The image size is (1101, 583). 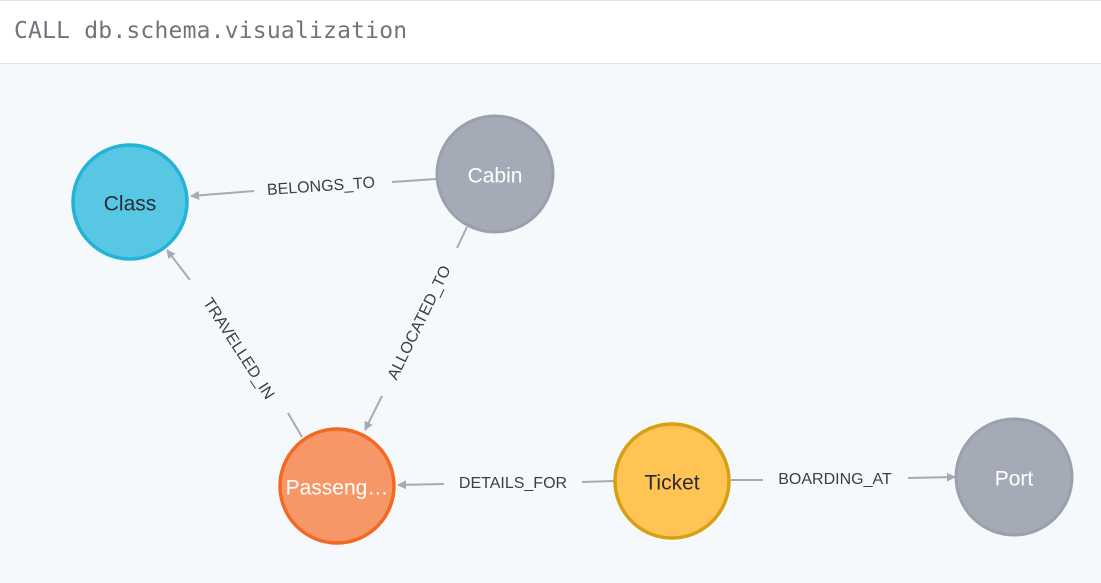 I want to click on relationship-allocated-to: ALLOCATED_TO, so click(x=416, y=328).